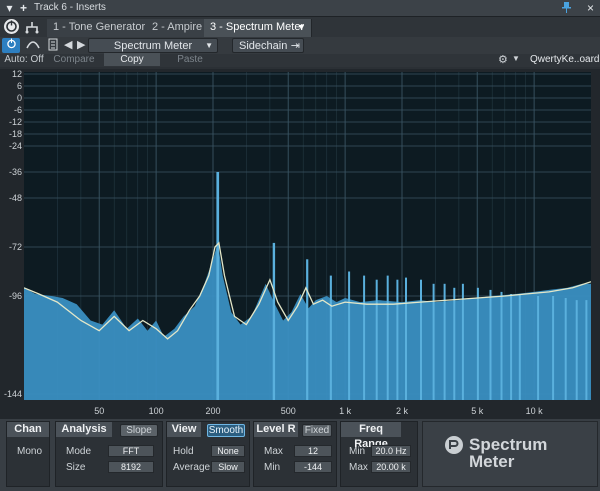  I want to click on smooth-toggle: Smooth, so click(226, 430).